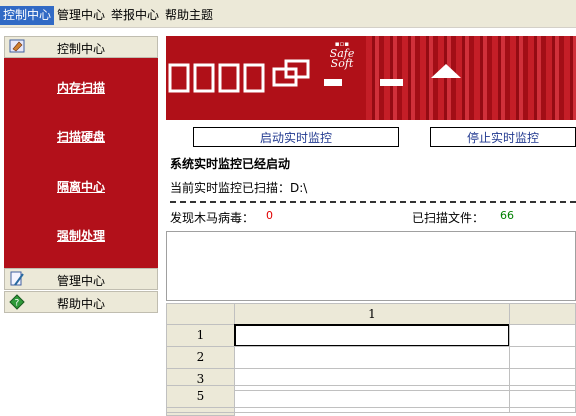  I want to click on scanned-files-value: 66, so click(507, 215).